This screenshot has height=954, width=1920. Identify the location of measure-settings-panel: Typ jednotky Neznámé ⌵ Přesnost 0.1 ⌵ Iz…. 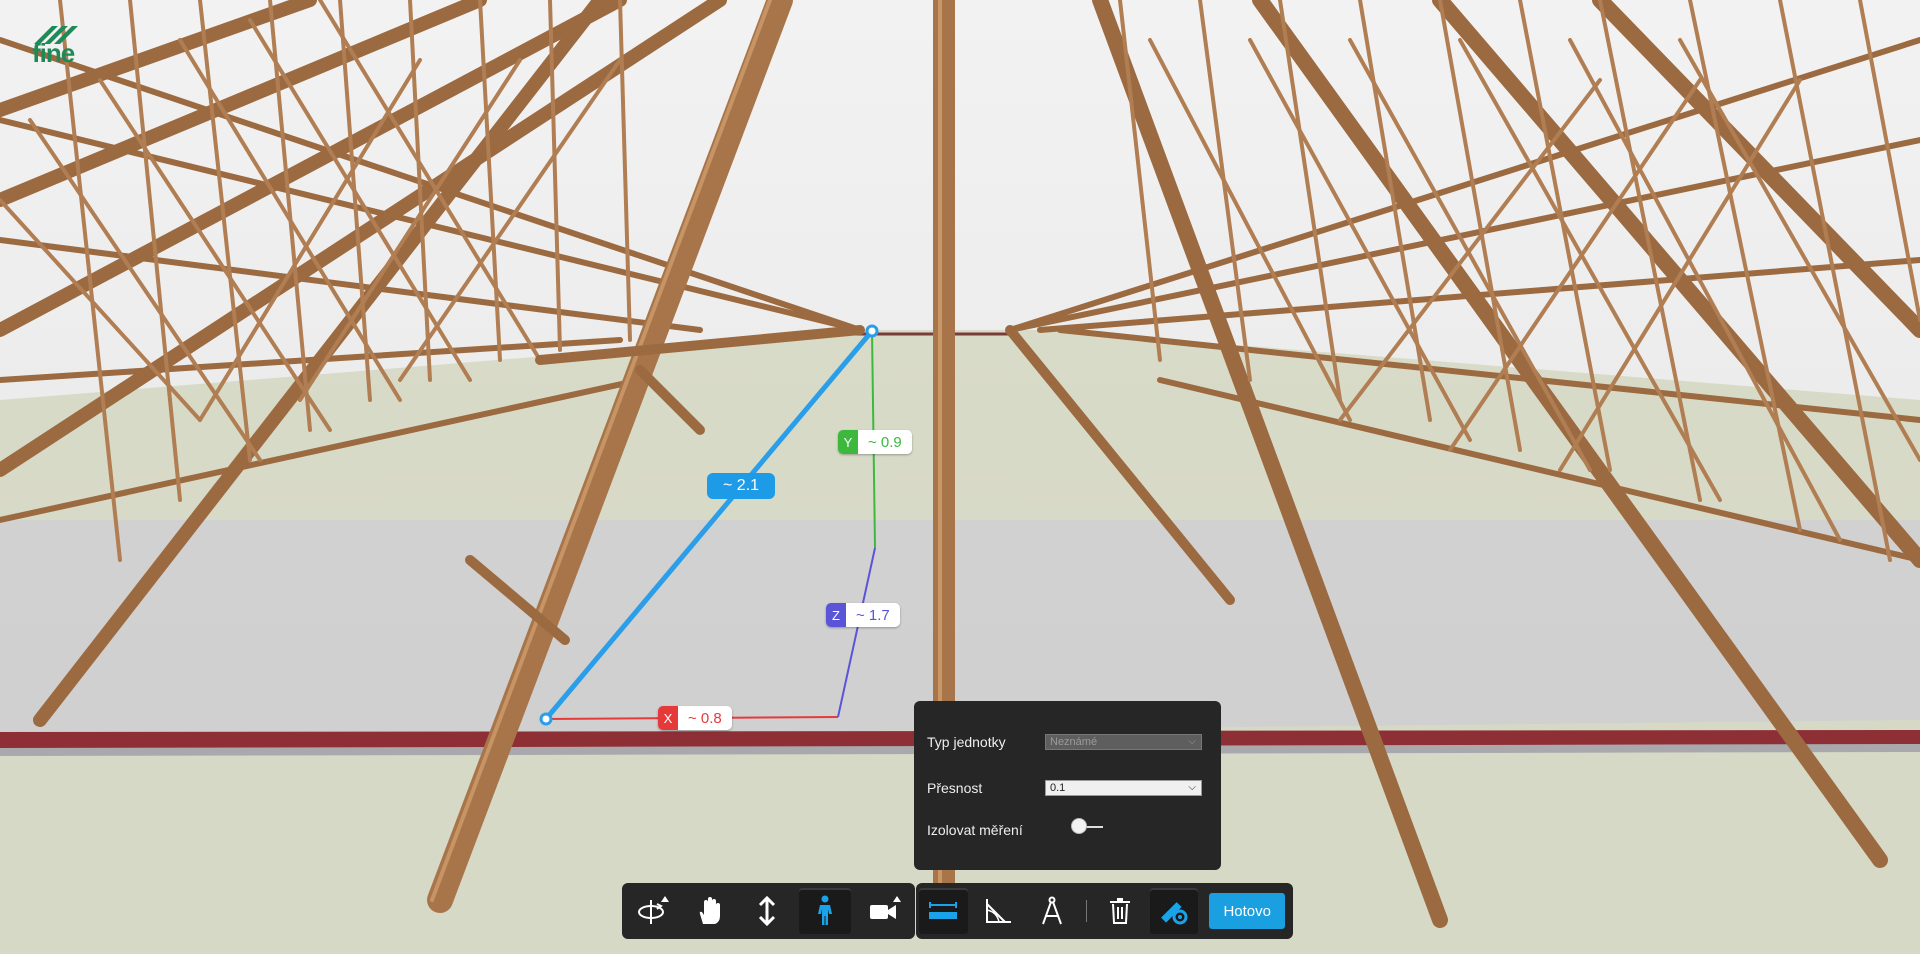
(1067, 785).